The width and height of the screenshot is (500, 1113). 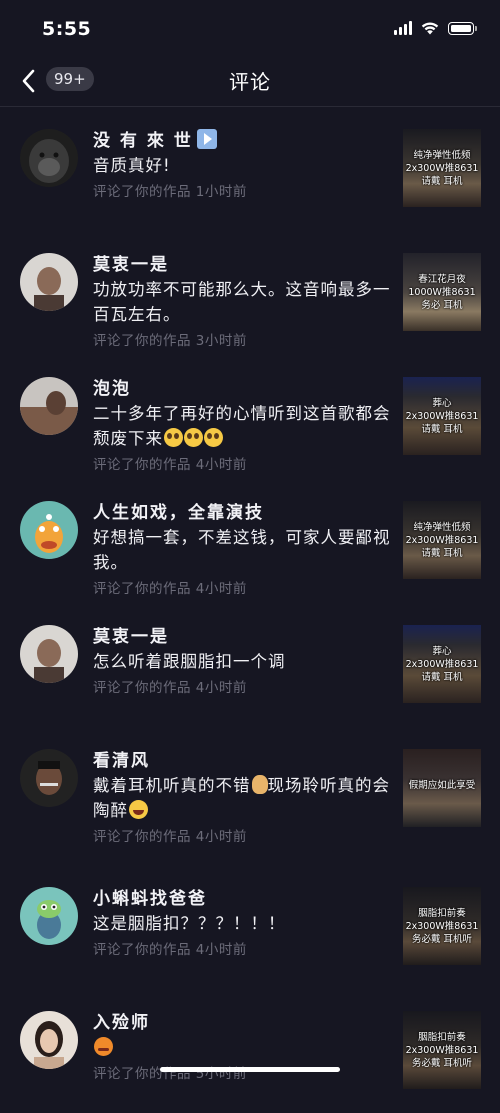 What do you see at coordinates (250, 1069) in the screenshot?
I see `home-indicator` at bounding box center [250, 1069].